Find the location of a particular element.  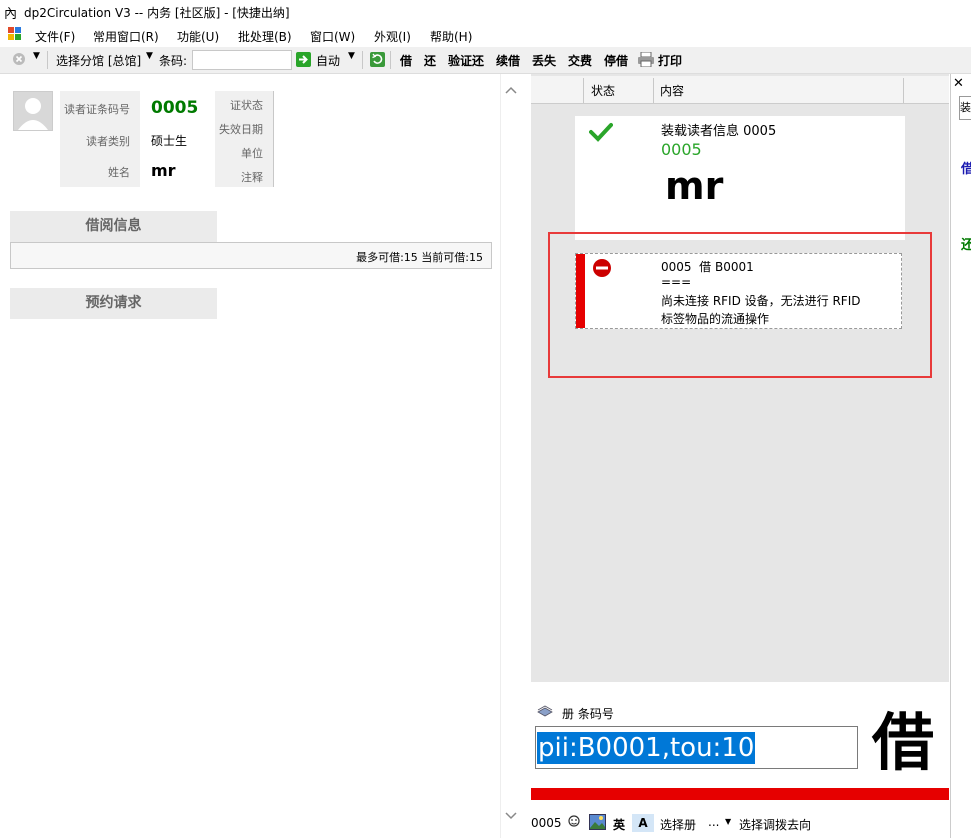

menu-batch: 批处理(B) is located at coordinates (265, 36).